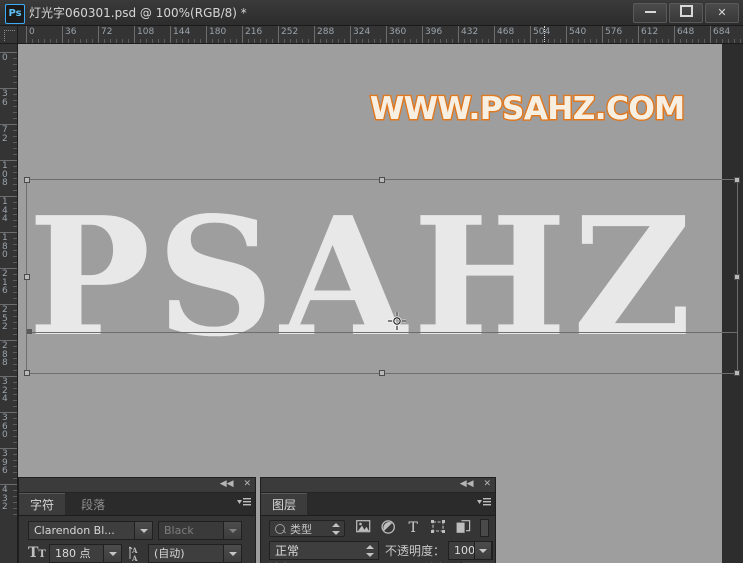  I want to click on layers-panel-header: ◀◀ ✕, so click(378, 485).